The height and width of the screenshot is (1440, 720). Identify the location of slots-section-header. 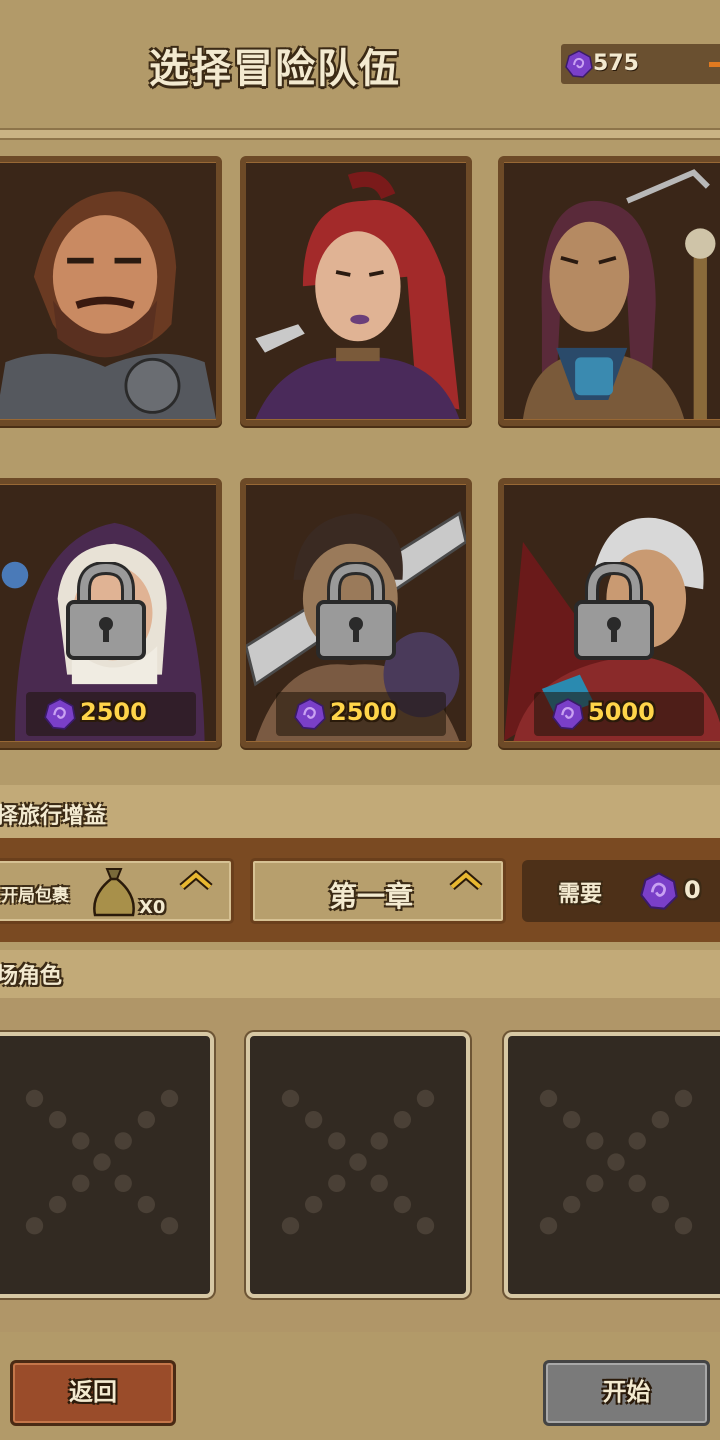
(360, 974).